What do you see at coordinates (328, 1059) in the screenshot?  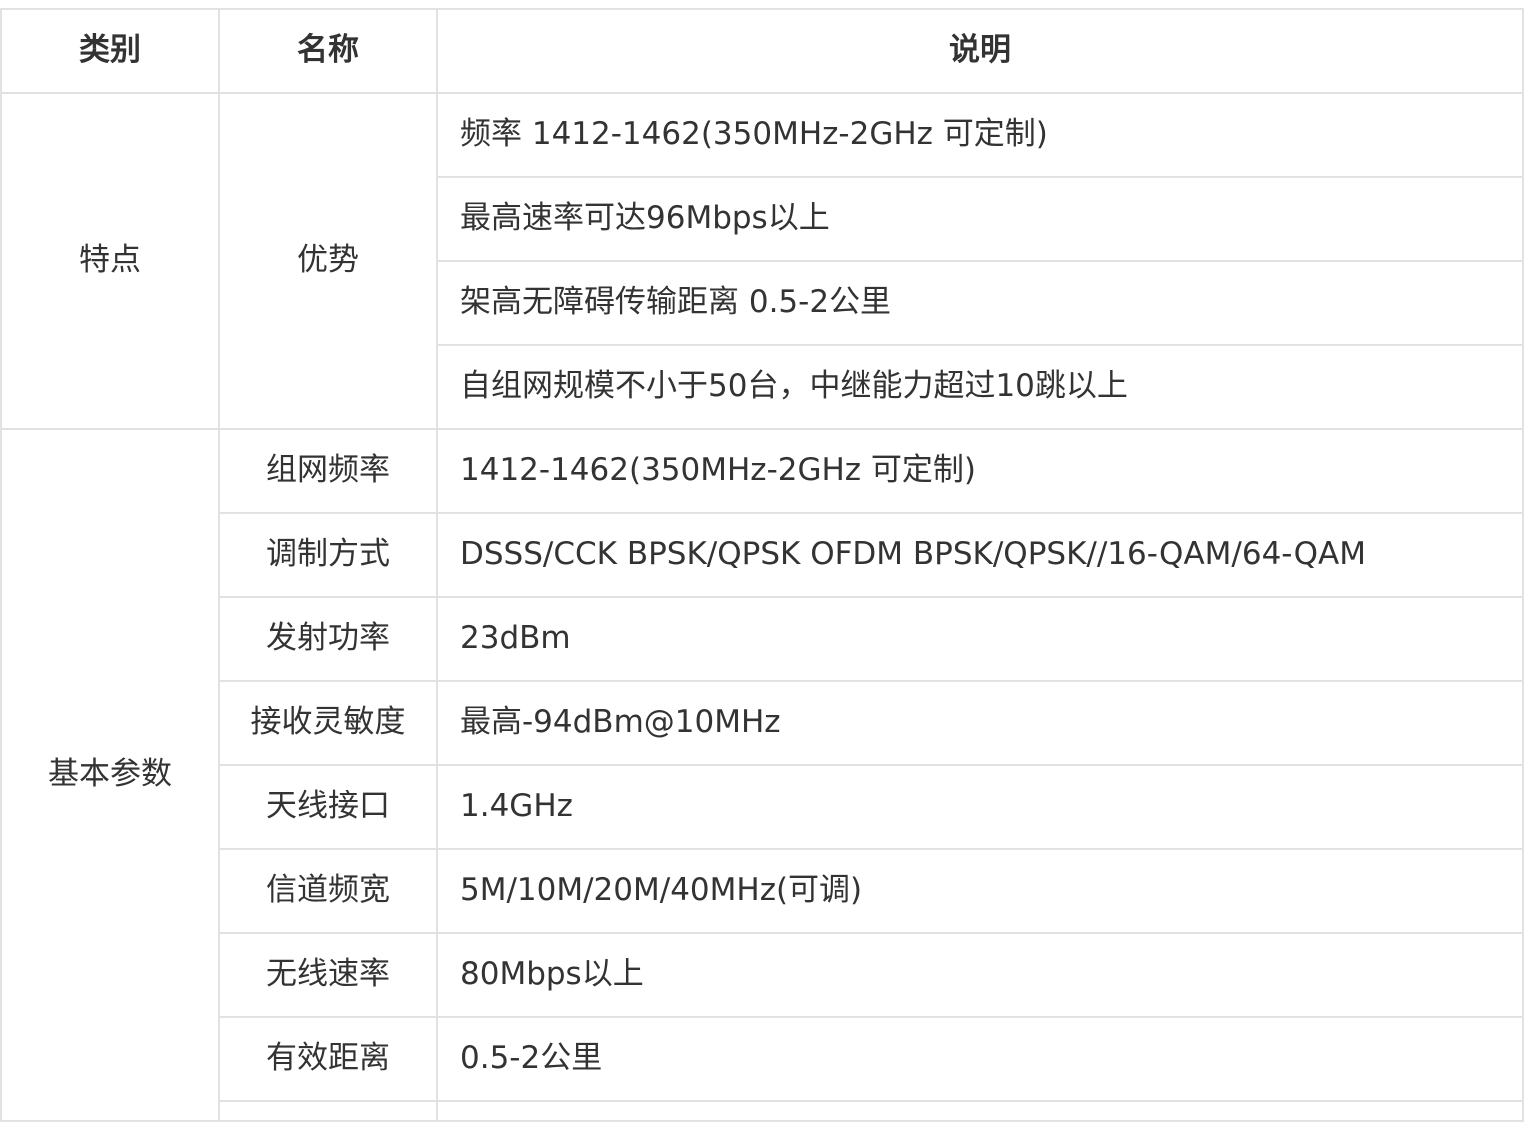 I see `param-name: 有效距离` at bounding box center [328, 1059].